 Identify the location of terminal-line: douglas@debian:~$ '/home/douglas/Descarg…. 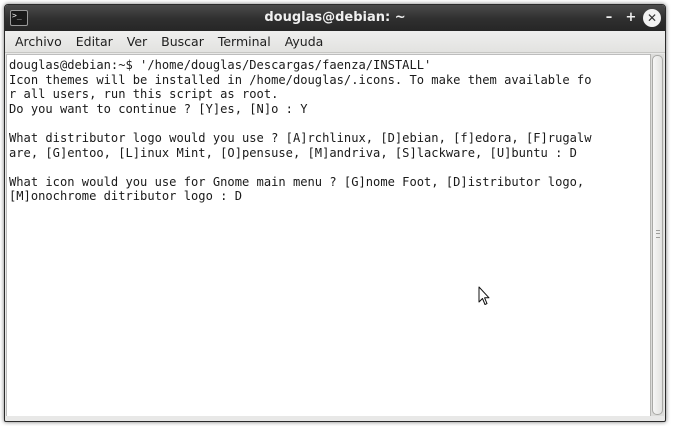
(220, 65).